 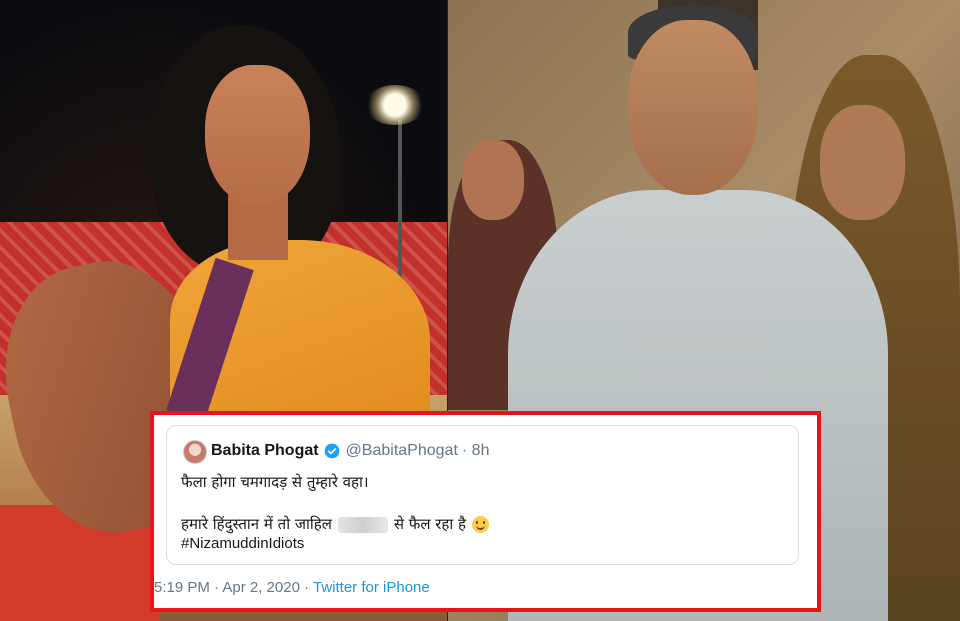 I want to click on tweet-timestamp: 5:19 PM · Apr 2, 2020 ·, so click(x=231, y=587).